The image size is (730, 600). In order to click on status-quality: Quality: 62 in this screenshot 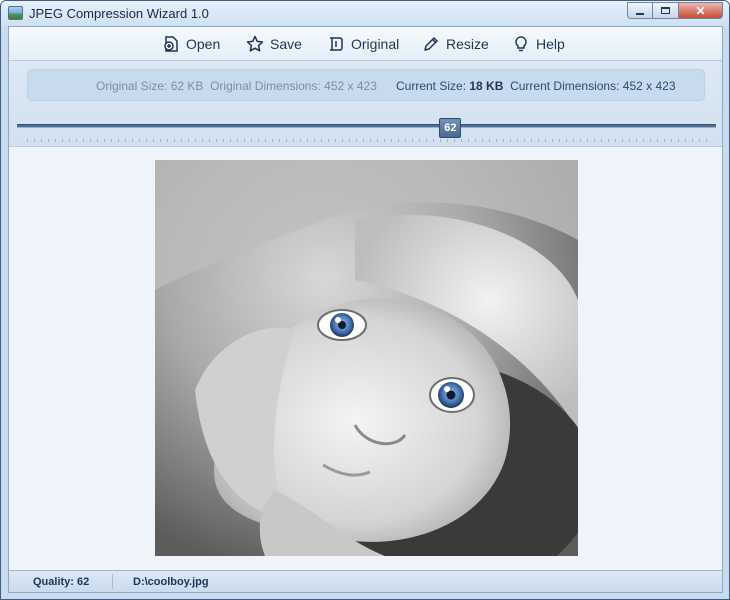, I will do `click(61, 582)`.